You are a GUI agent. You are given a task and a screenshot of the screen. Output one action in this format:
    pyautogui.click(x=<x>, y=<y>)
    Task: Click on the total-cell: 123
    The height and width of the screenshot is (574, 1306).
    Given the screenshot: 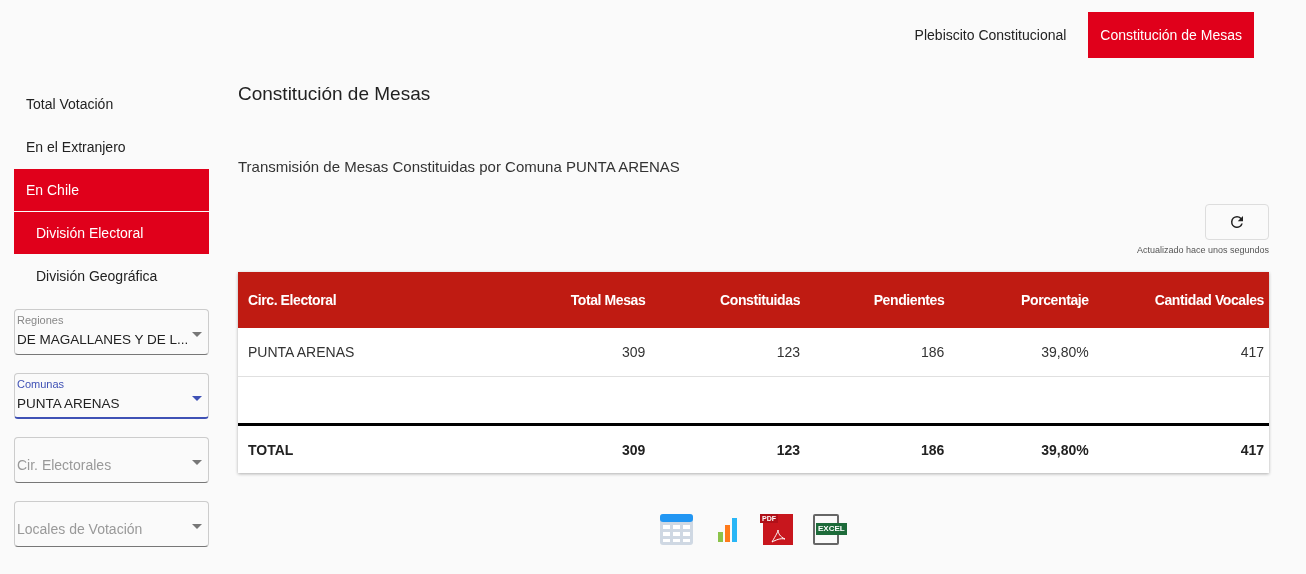 What is the action you would take?
    pyautogui.click(x=728, y=448)
    